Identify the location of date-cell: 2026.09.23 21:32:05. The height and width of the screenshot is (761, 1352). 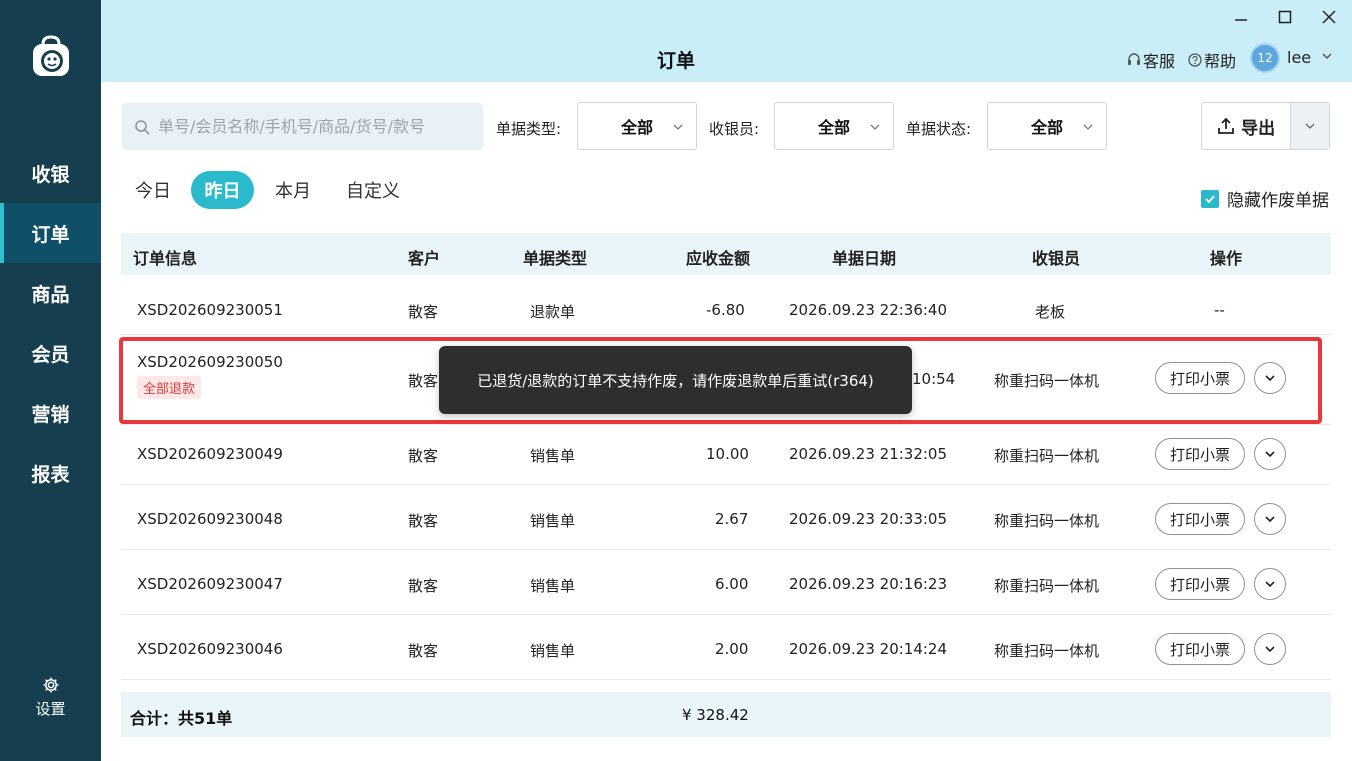
(868, 454).